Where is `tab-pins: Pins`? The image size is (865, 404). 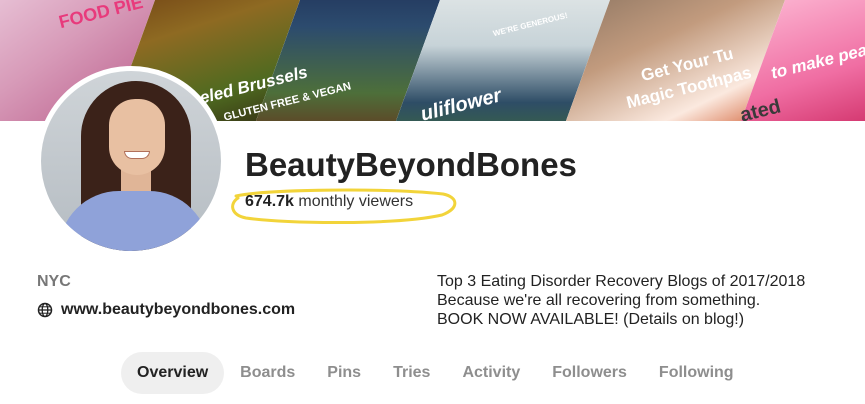 tab-pins: Pins is located at coordinates (344, 373).